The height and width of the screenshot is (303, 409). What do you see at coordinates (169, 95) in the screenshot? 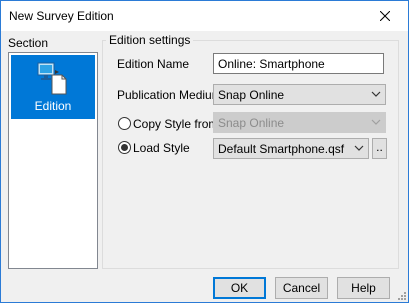
I see `publication-medium-label: Publication Medium` at bounding box center [169, 95].